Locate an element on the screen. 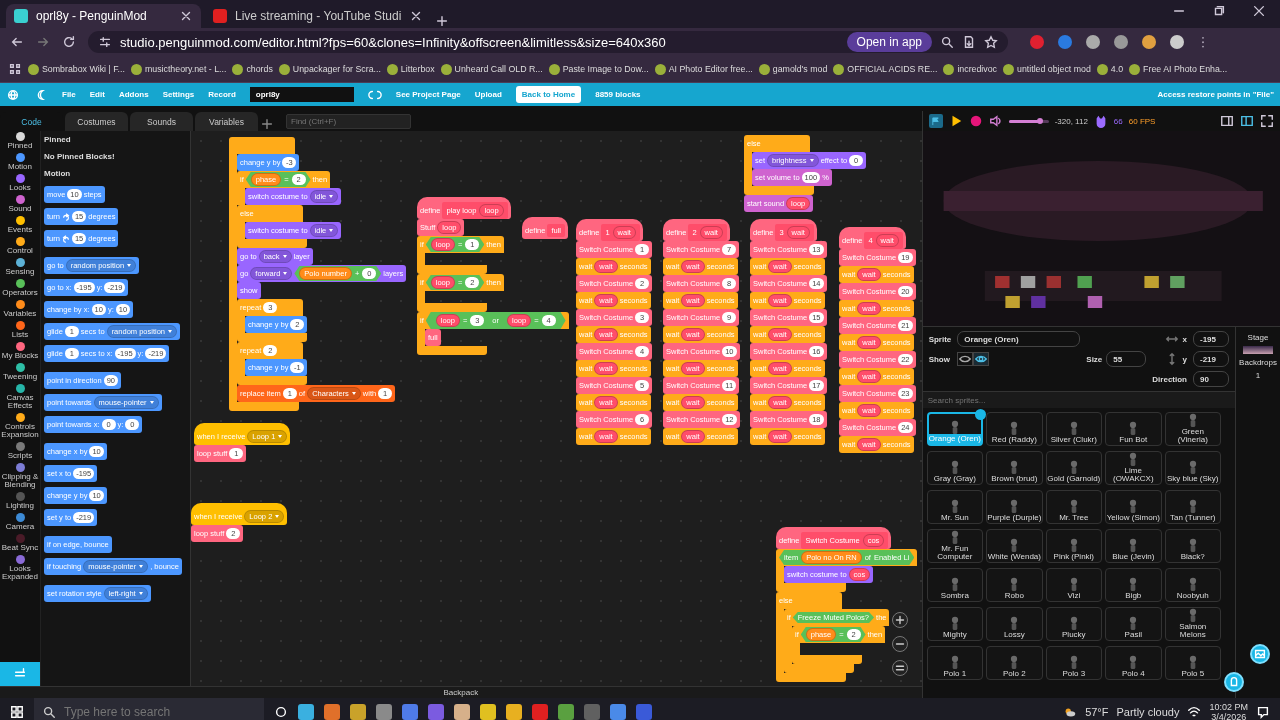 The width and height of the screenshot is (1280, 720). sprite-tile: Vizi is located at coordinates (1074, 585).